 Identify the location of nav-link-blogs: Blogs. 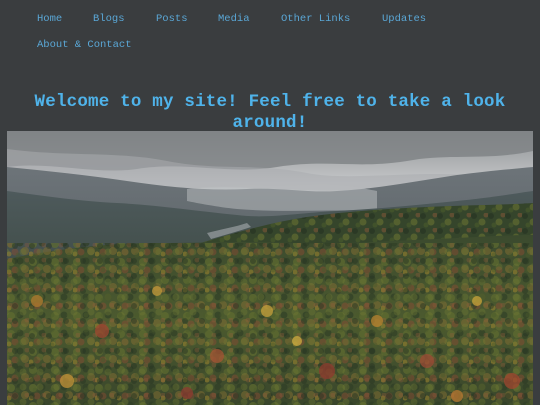
(109, 19).